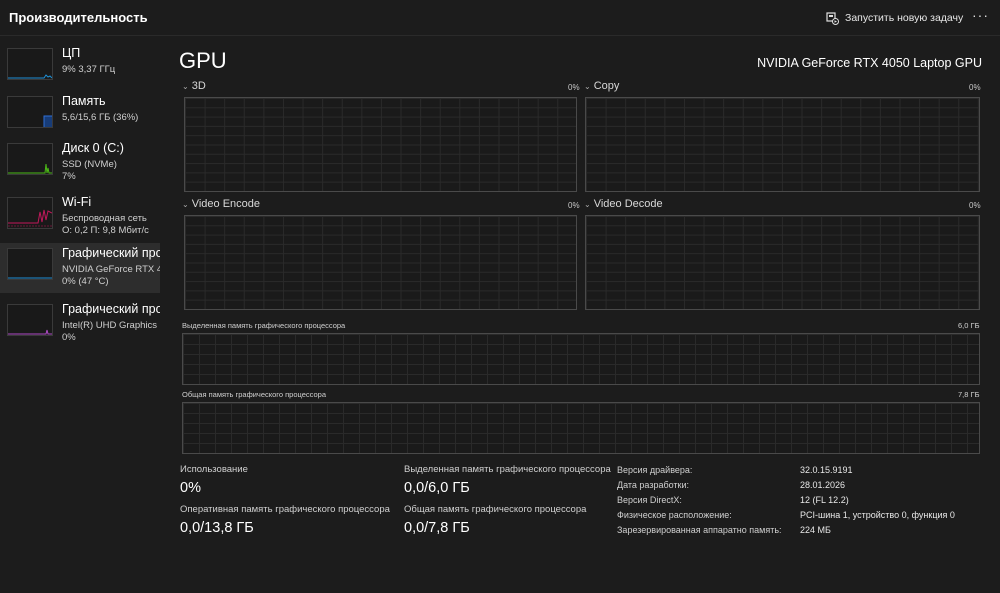 This screenshot has width=1000, height=593. Describe the element at coordinates (674, 515) in the screenshot. I see `info-key-physical-location: Физическое расположение:` at that location.